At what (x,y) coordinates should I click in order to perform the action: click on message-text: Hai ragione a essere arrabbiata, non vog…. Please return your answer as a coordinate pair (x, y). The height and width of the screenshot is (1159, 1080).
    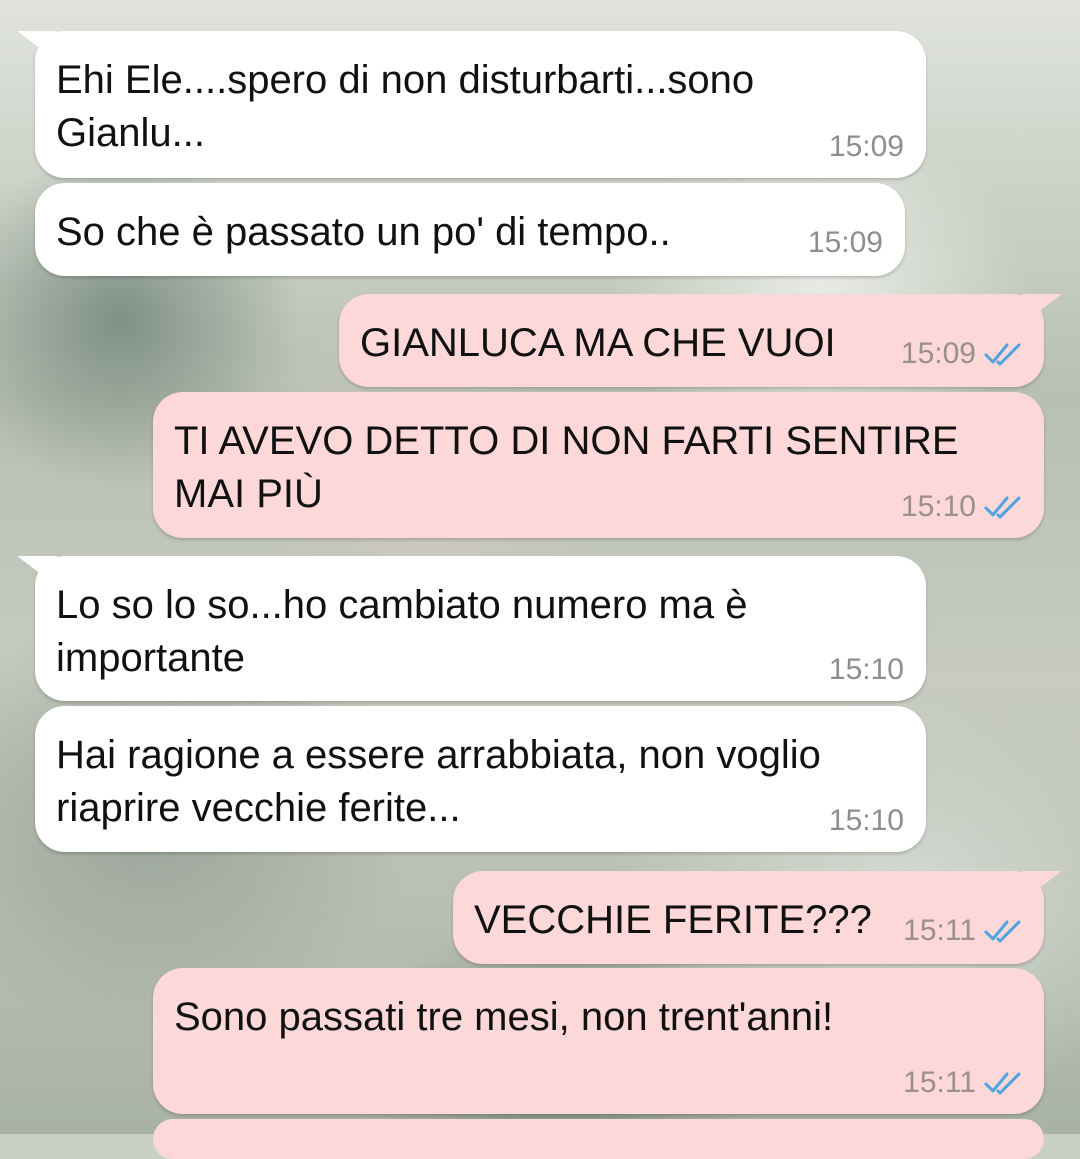
    Looking at the image, I should click on (438, 781).